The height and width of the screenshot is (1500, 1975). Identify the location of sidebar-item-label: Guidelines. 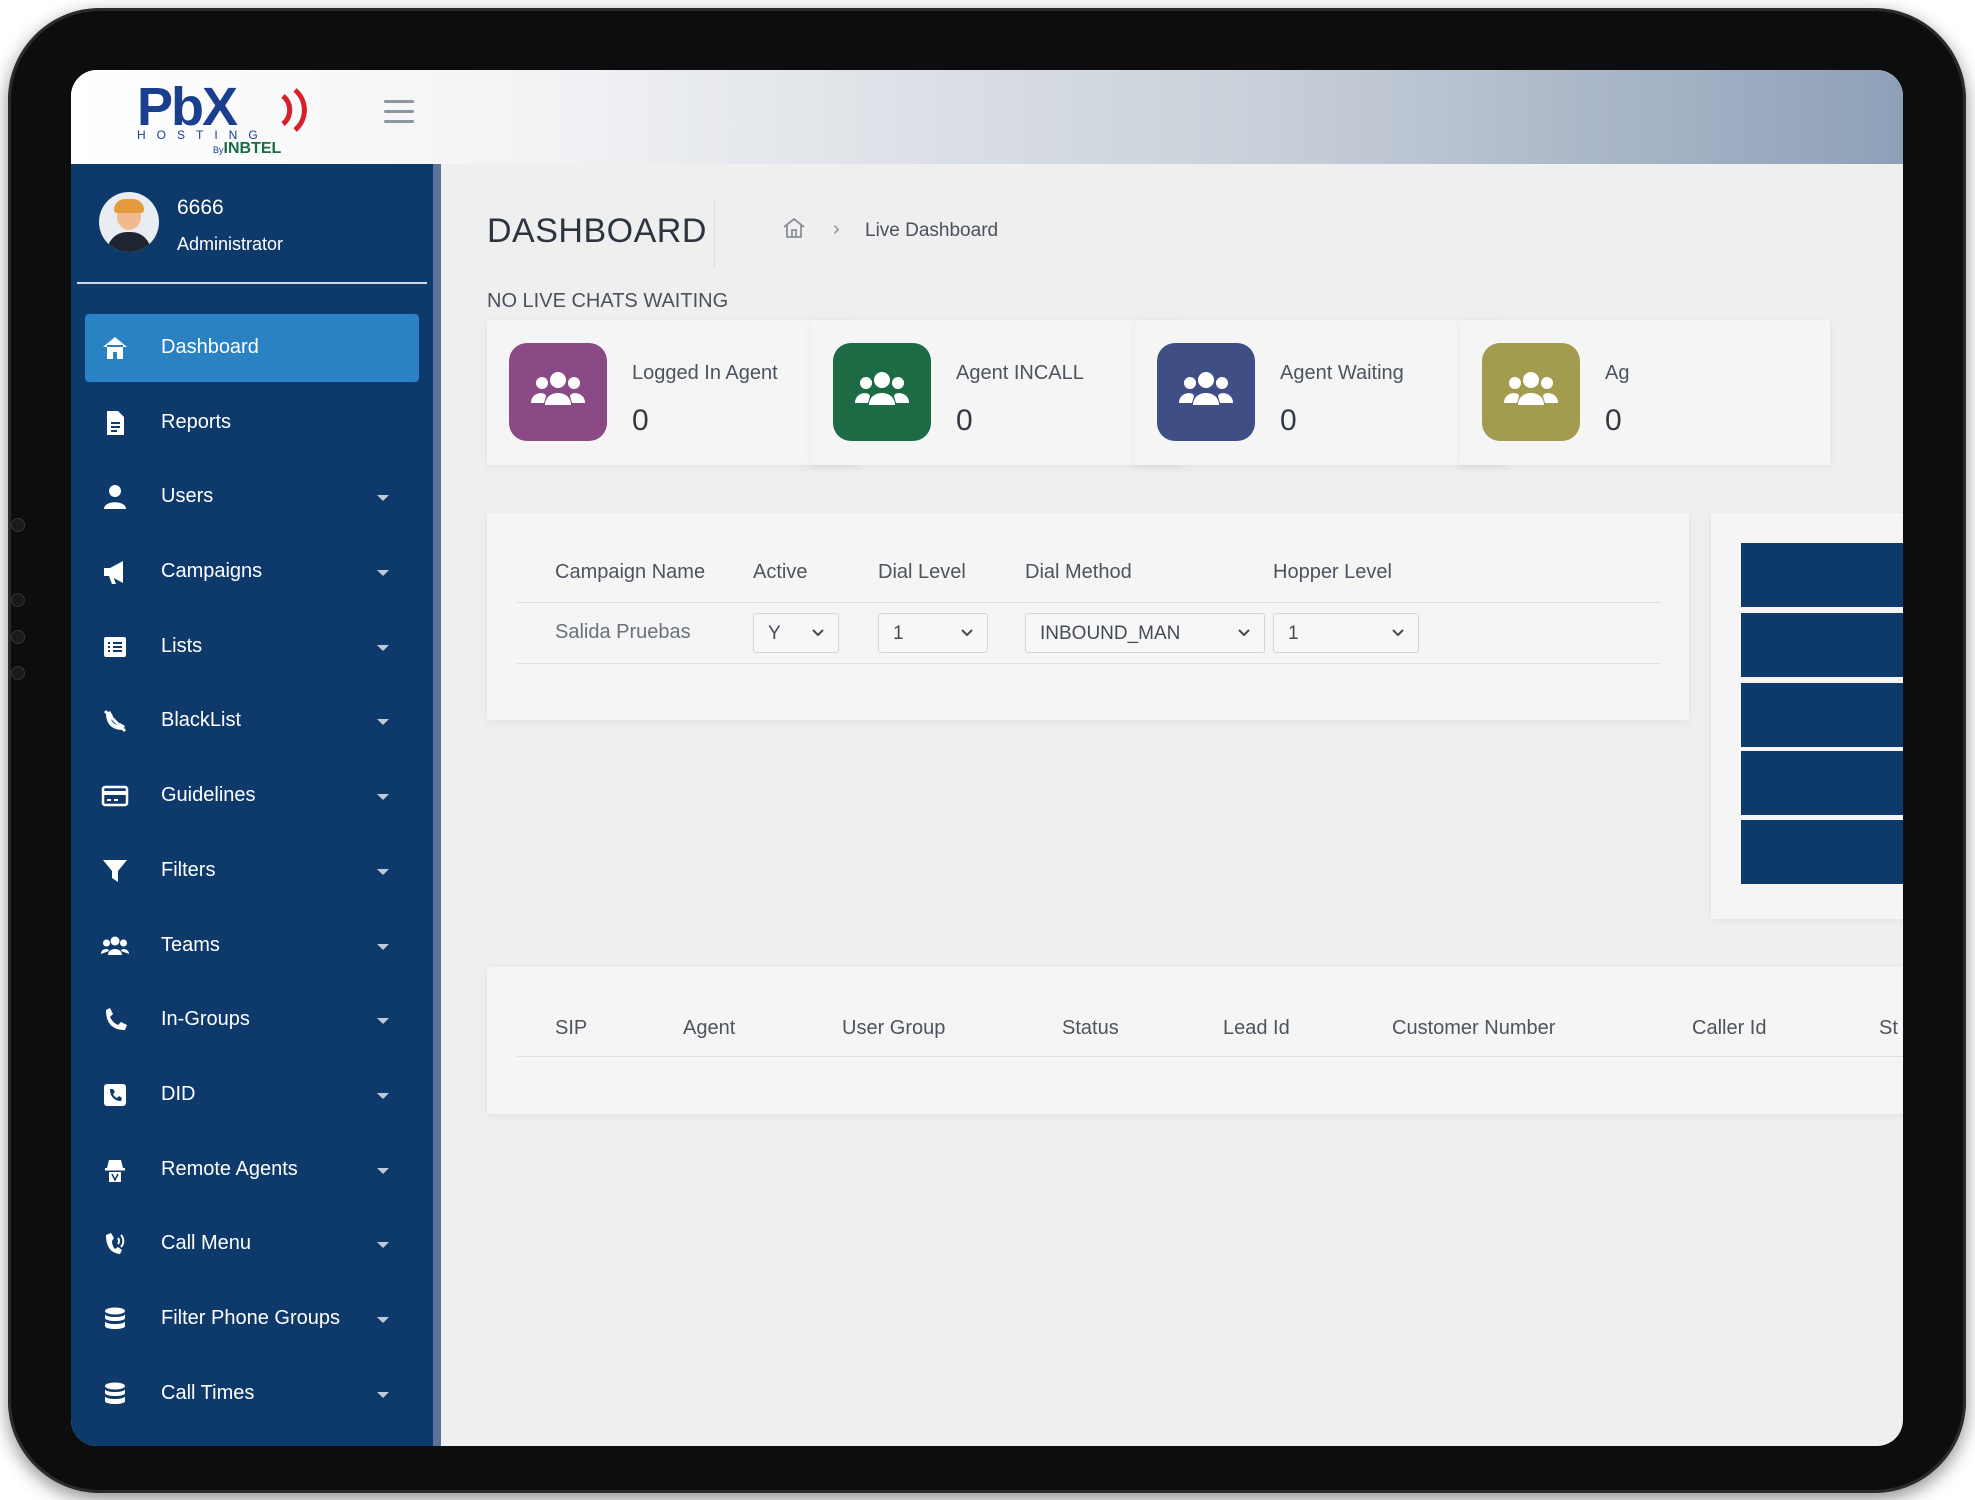
(208, 795).